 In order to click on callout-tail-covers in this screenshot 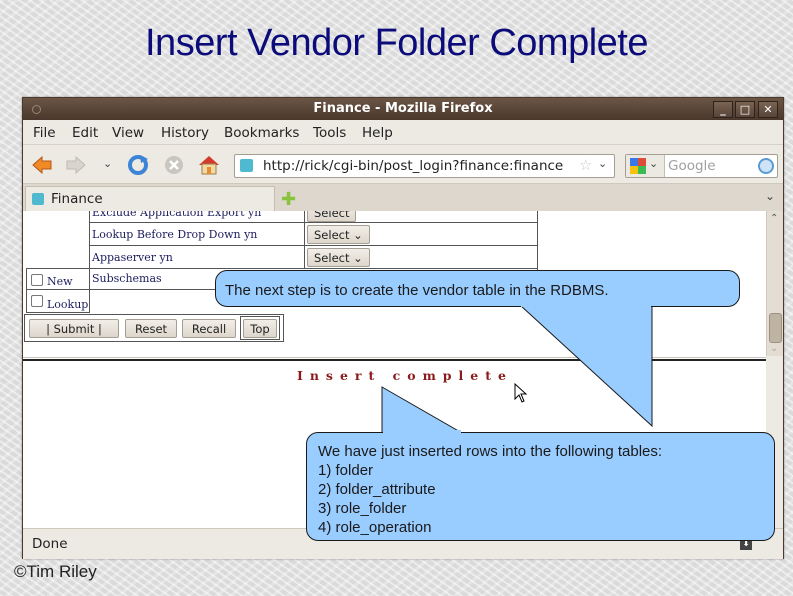, I will do `click(517, 368)`.